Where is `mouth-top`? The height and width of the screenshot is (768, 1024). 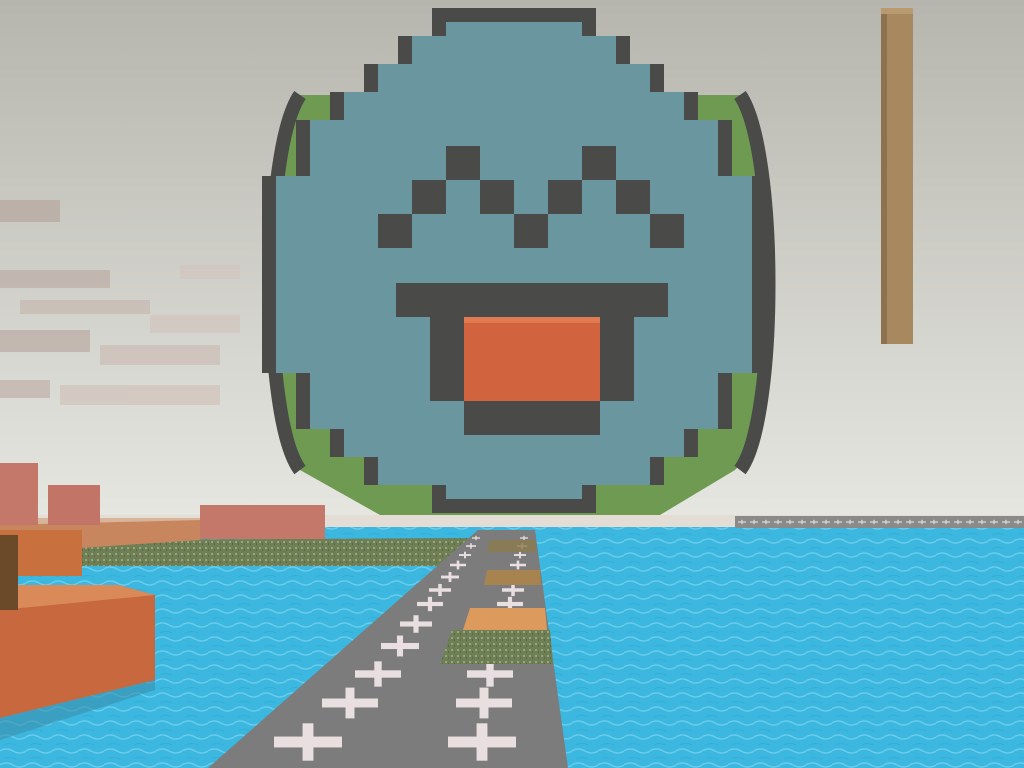
mouth-top is located at coordinates (532, 300).